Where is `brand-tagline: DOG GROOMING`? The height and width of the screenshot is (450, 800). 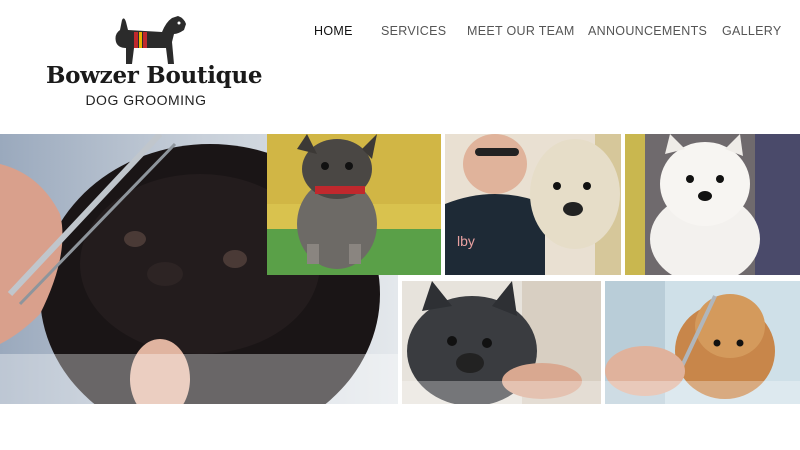
brand-tagline: DOG GROOMING is located at coordinates (146, 100).